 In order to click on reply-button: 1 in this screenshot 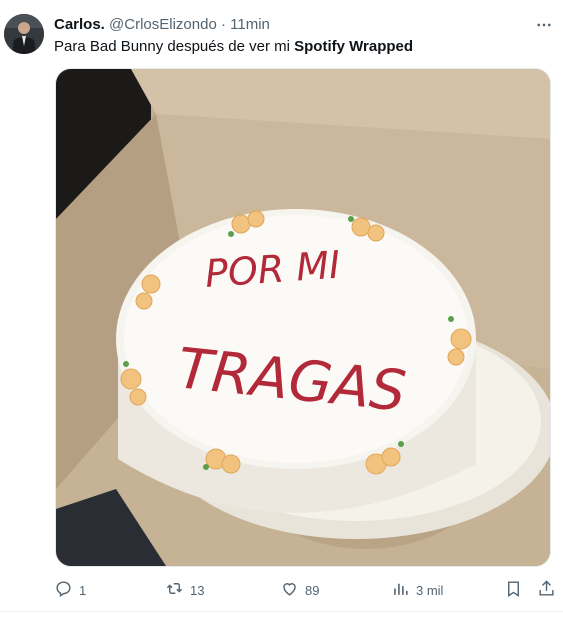, I will do `click(70, 590)`.